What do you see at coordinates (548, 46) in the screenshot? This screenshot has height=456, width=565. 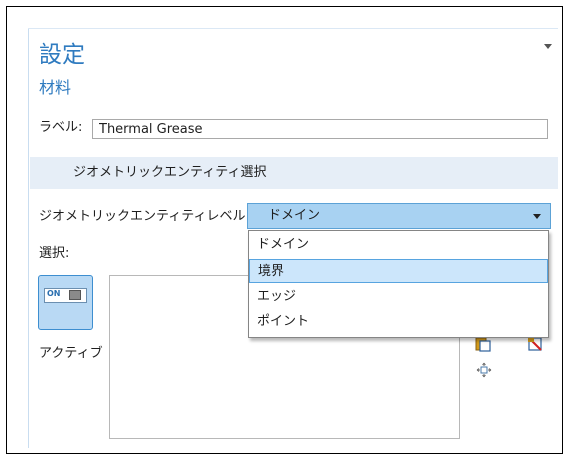 I see `collapse-arrow-icon` at bounding box center [548, 46].